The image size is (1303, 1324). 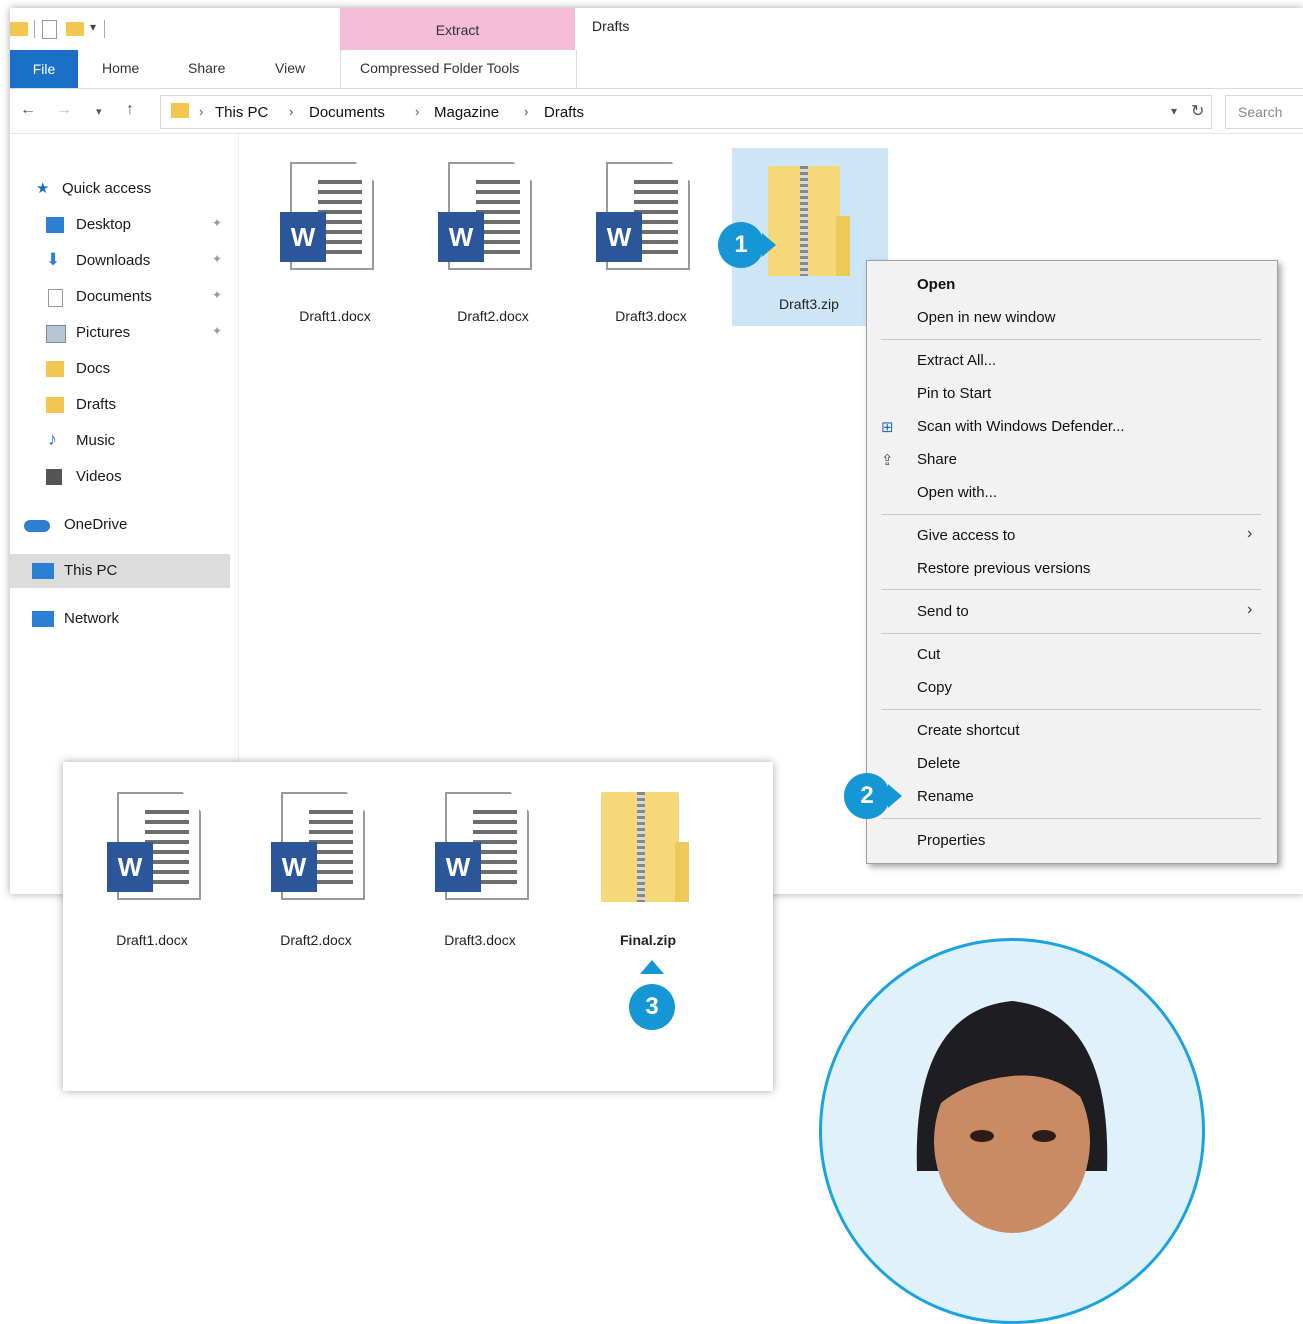 What do you see at coordinates (120, 189) in the screenshot?
I see `nav-quick-access: ★ Quick access` at bounding box center [120, 189].